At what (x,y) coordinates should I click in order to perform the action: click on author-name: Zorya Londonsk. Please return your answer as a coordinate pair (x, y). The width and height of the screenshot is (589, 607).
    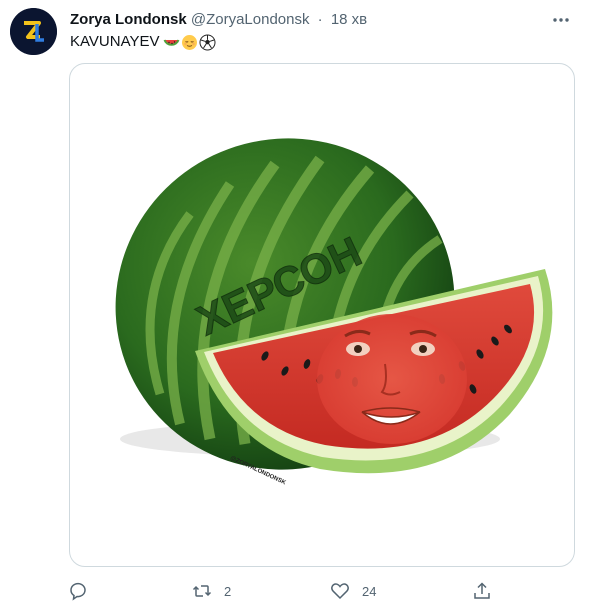
    Looking at the image, I should click on (128, 19).